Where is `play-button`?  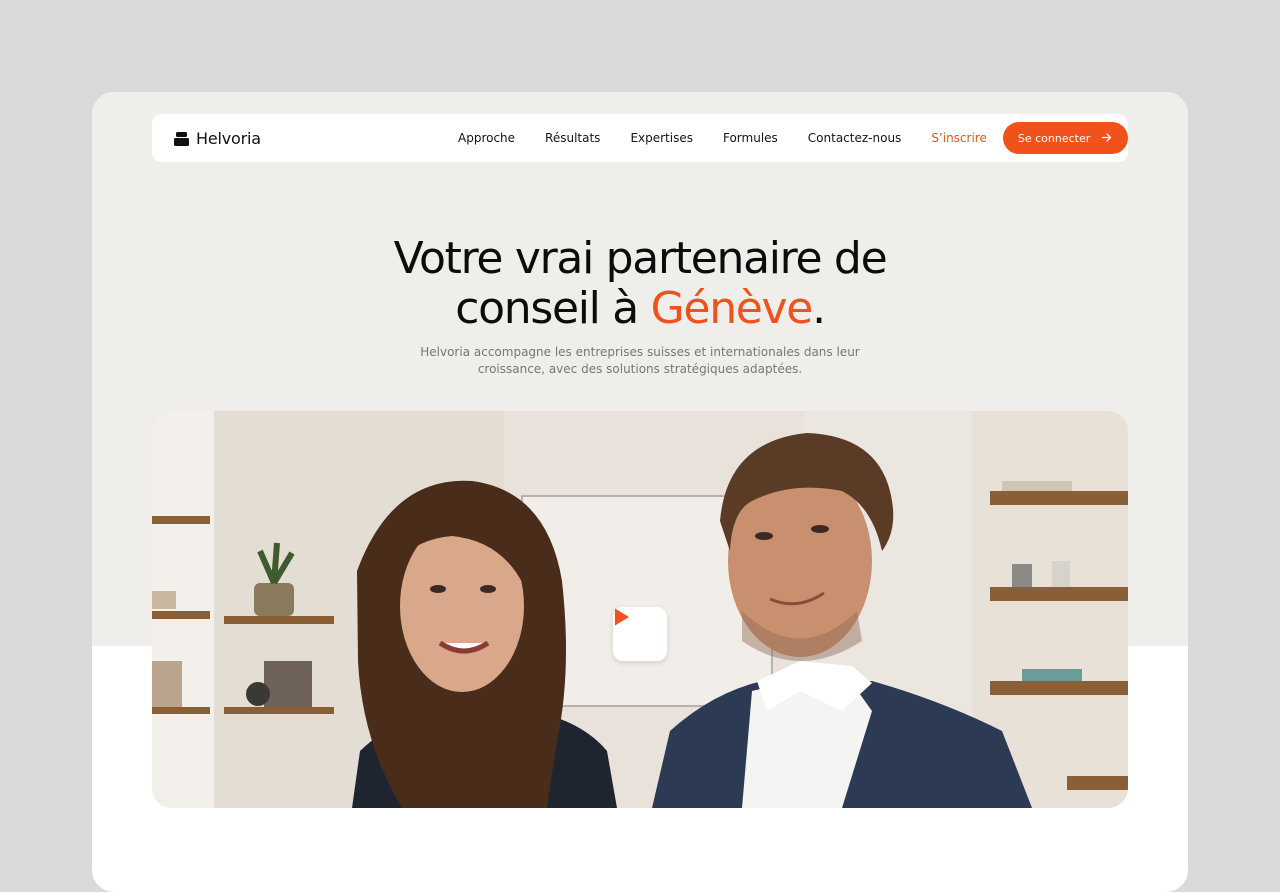 play-button is located at coordinates (640, 634).